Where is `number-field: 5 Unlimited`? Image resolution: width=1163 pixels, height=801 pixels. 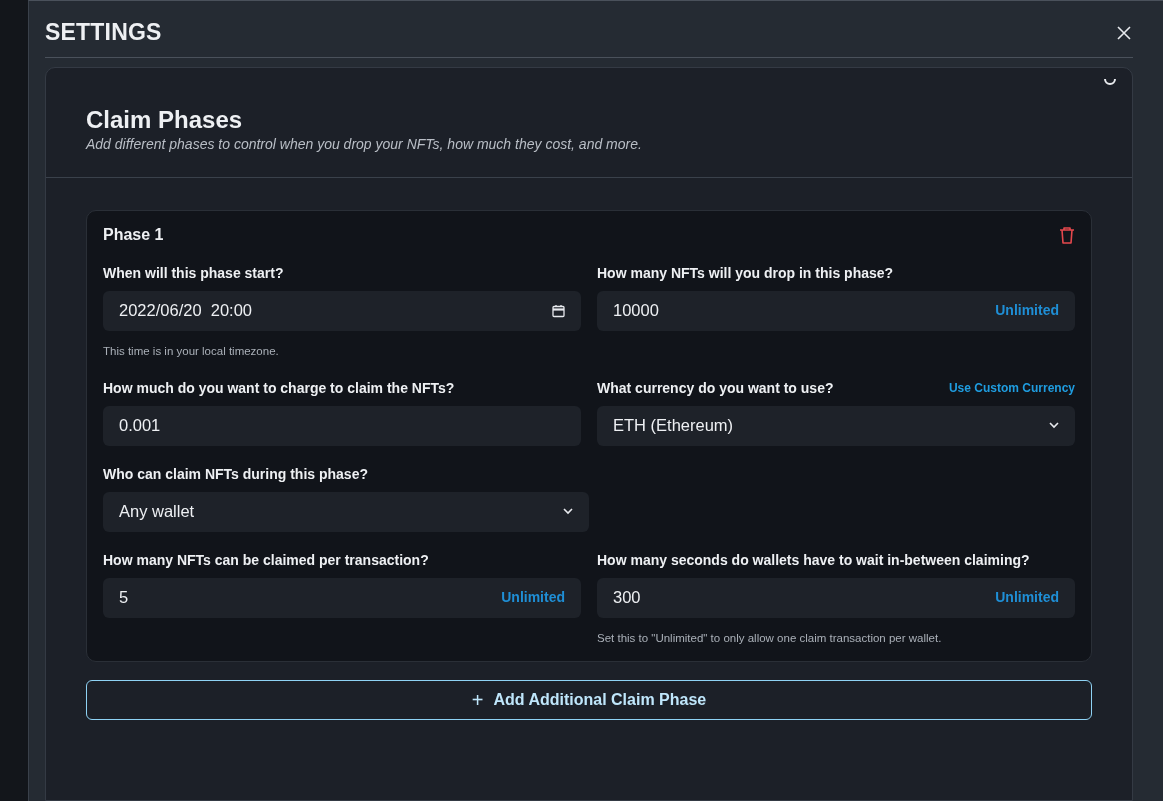
number-field: 5 Unlimited is located at coordinates (342, 597).